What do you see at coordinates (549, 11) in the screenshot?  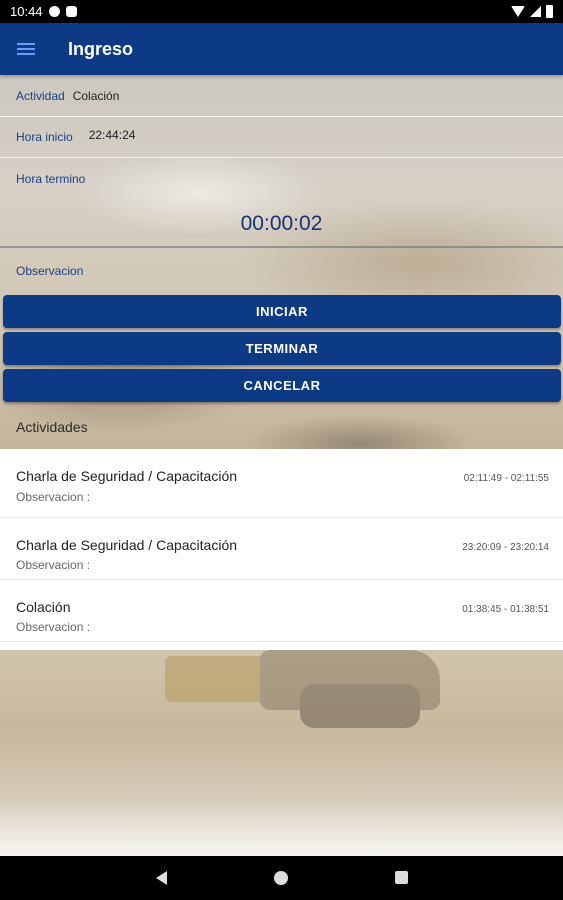 I see `battery-icon` at bounding box center [549, 11].